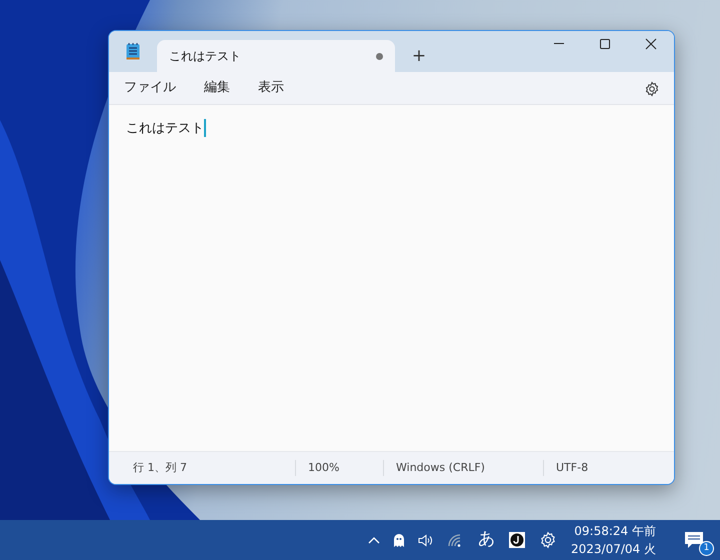 The height and width of the screenshot is (560, 720). Describe the element at coordinates (133, 51) in the screenshot. I see `notepad-icon` at that location.